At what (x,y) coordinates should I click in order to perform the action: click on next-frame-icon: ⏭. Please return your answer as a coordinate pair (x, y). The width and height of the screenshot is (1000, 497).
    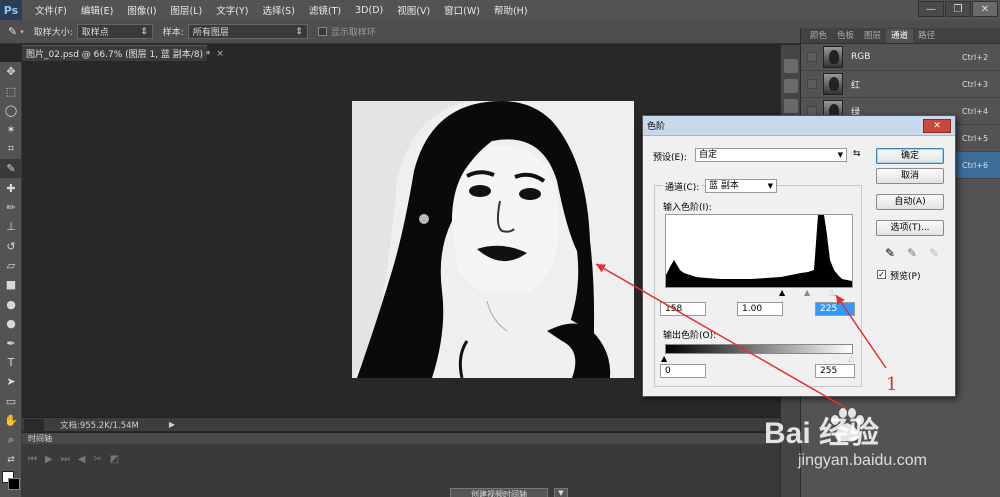
    Looking at the image, I should click on (65, 459).